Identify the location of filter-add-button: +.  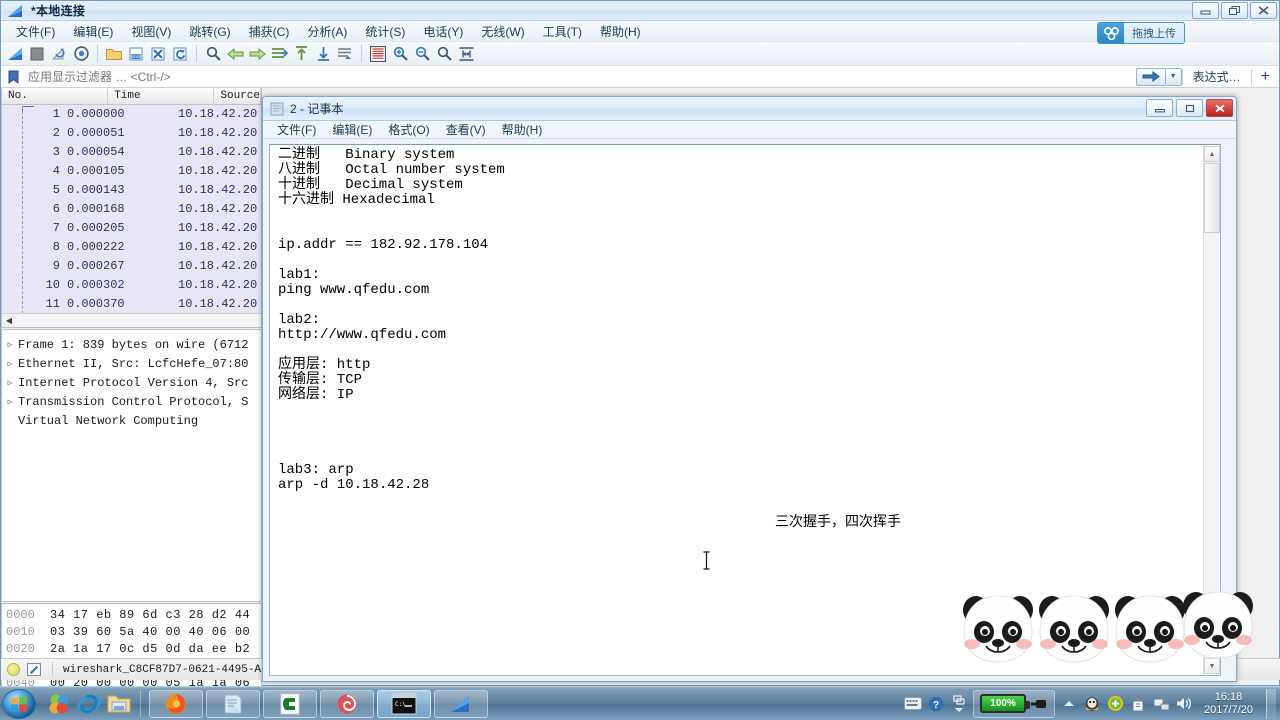
(1265, 76).